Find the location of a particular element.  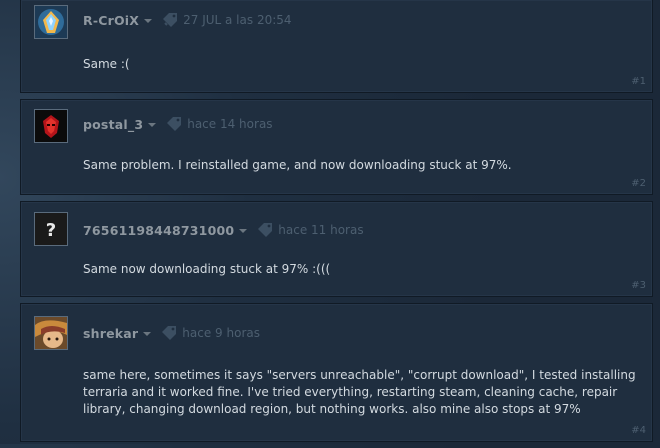

timestamp: hace 14 horas is located at coordinates (229, 124).